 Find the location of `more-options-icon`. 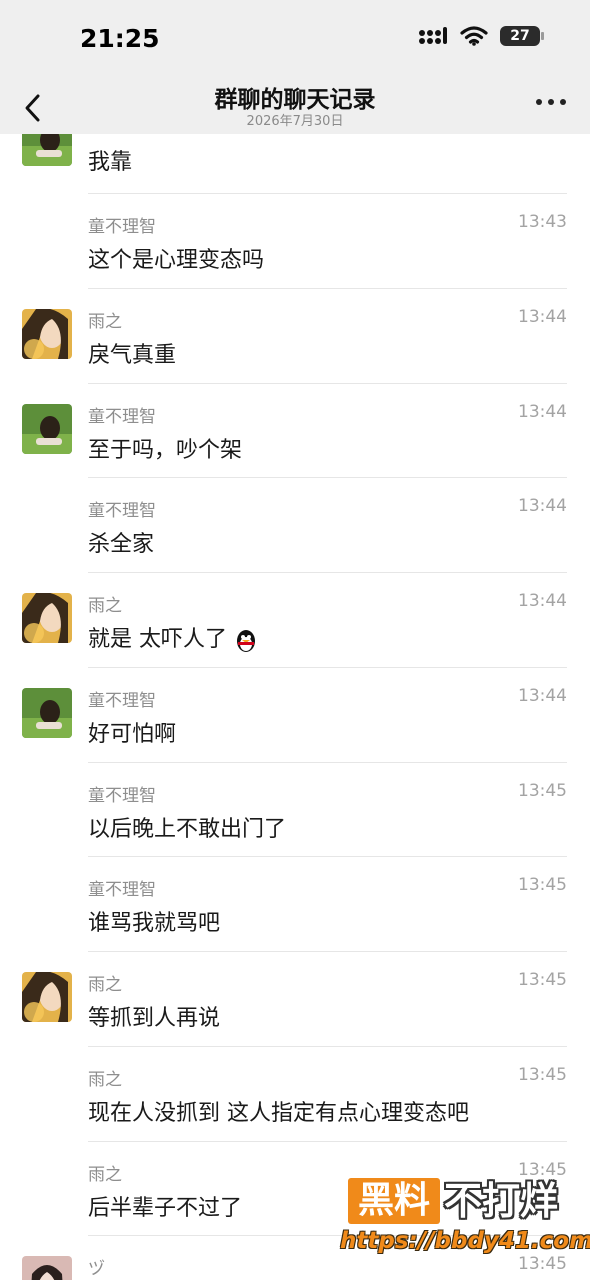

more-options-icon is located at coordinates (551, 102).